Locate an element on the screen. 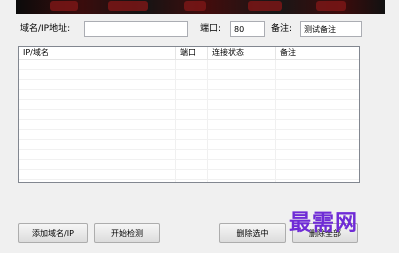  start-check-button: 开始检测 is located at coordinates (127, 233).